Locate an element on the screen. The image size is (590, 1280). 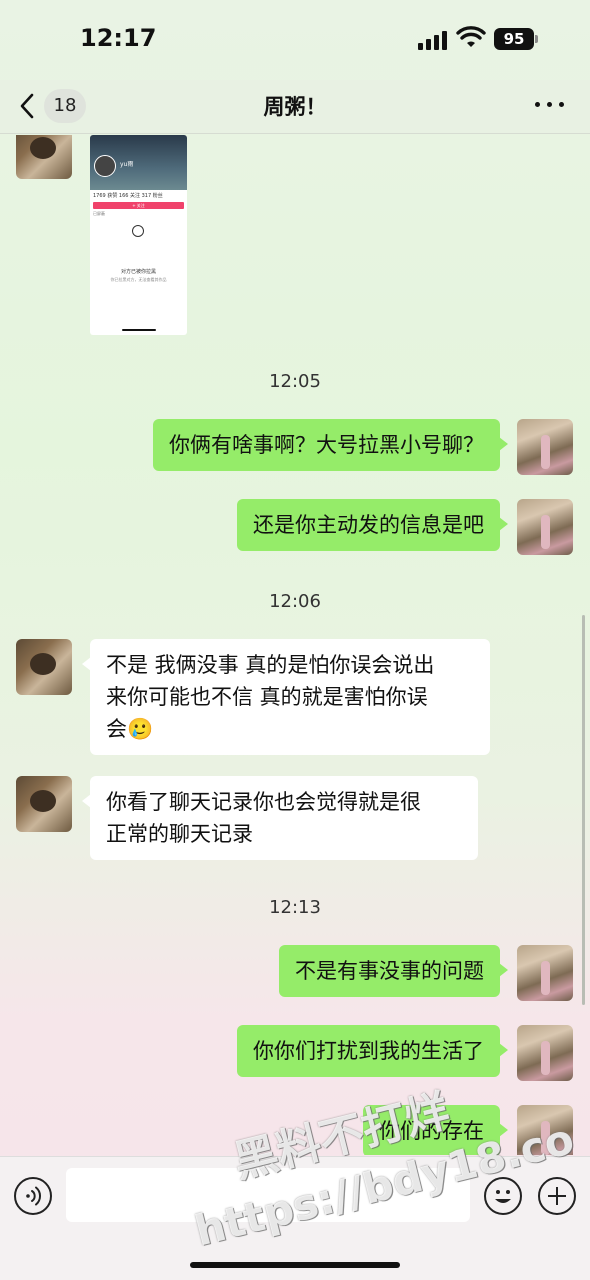
message-input is located at coordinates (268, 1195).